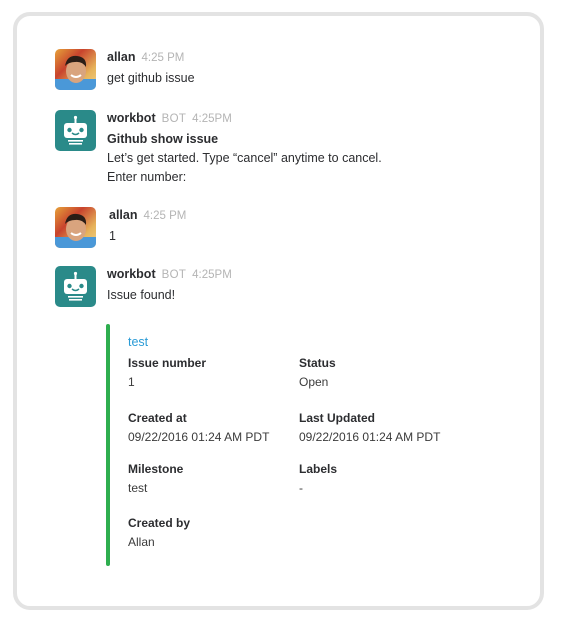  I want to click on field-issue-number: Issue number 1, so click(167, 373).